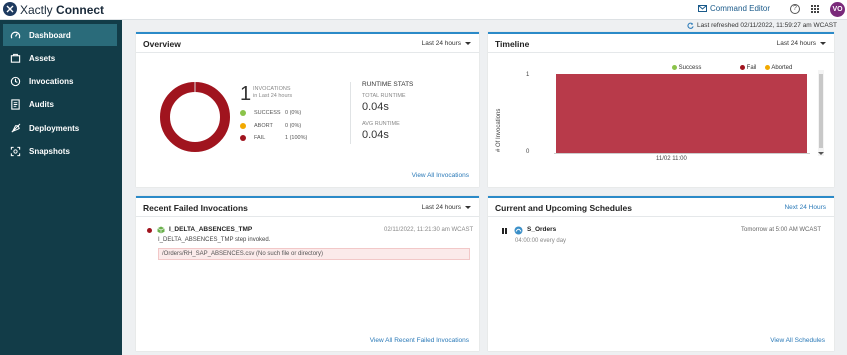 The height and width of the screenshot is (355, 847). What do you see at coordinates (15, 58) in the screenshot?
I see `assets-icon` at bounding box center [15, 58].